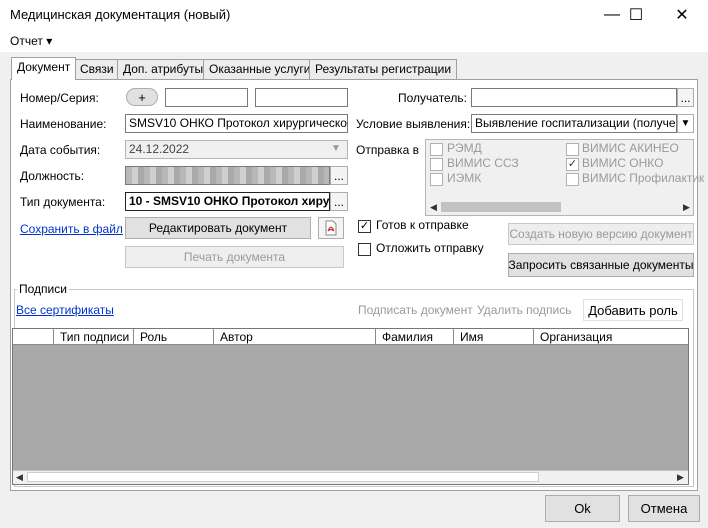 Image resolution: width=708 pixels, height=528 pixels. What do you see at coordinates (524, 310) in the screenshot?
I see `delete-signature-button: Удалить подпись` at bounding box center [524, 310].